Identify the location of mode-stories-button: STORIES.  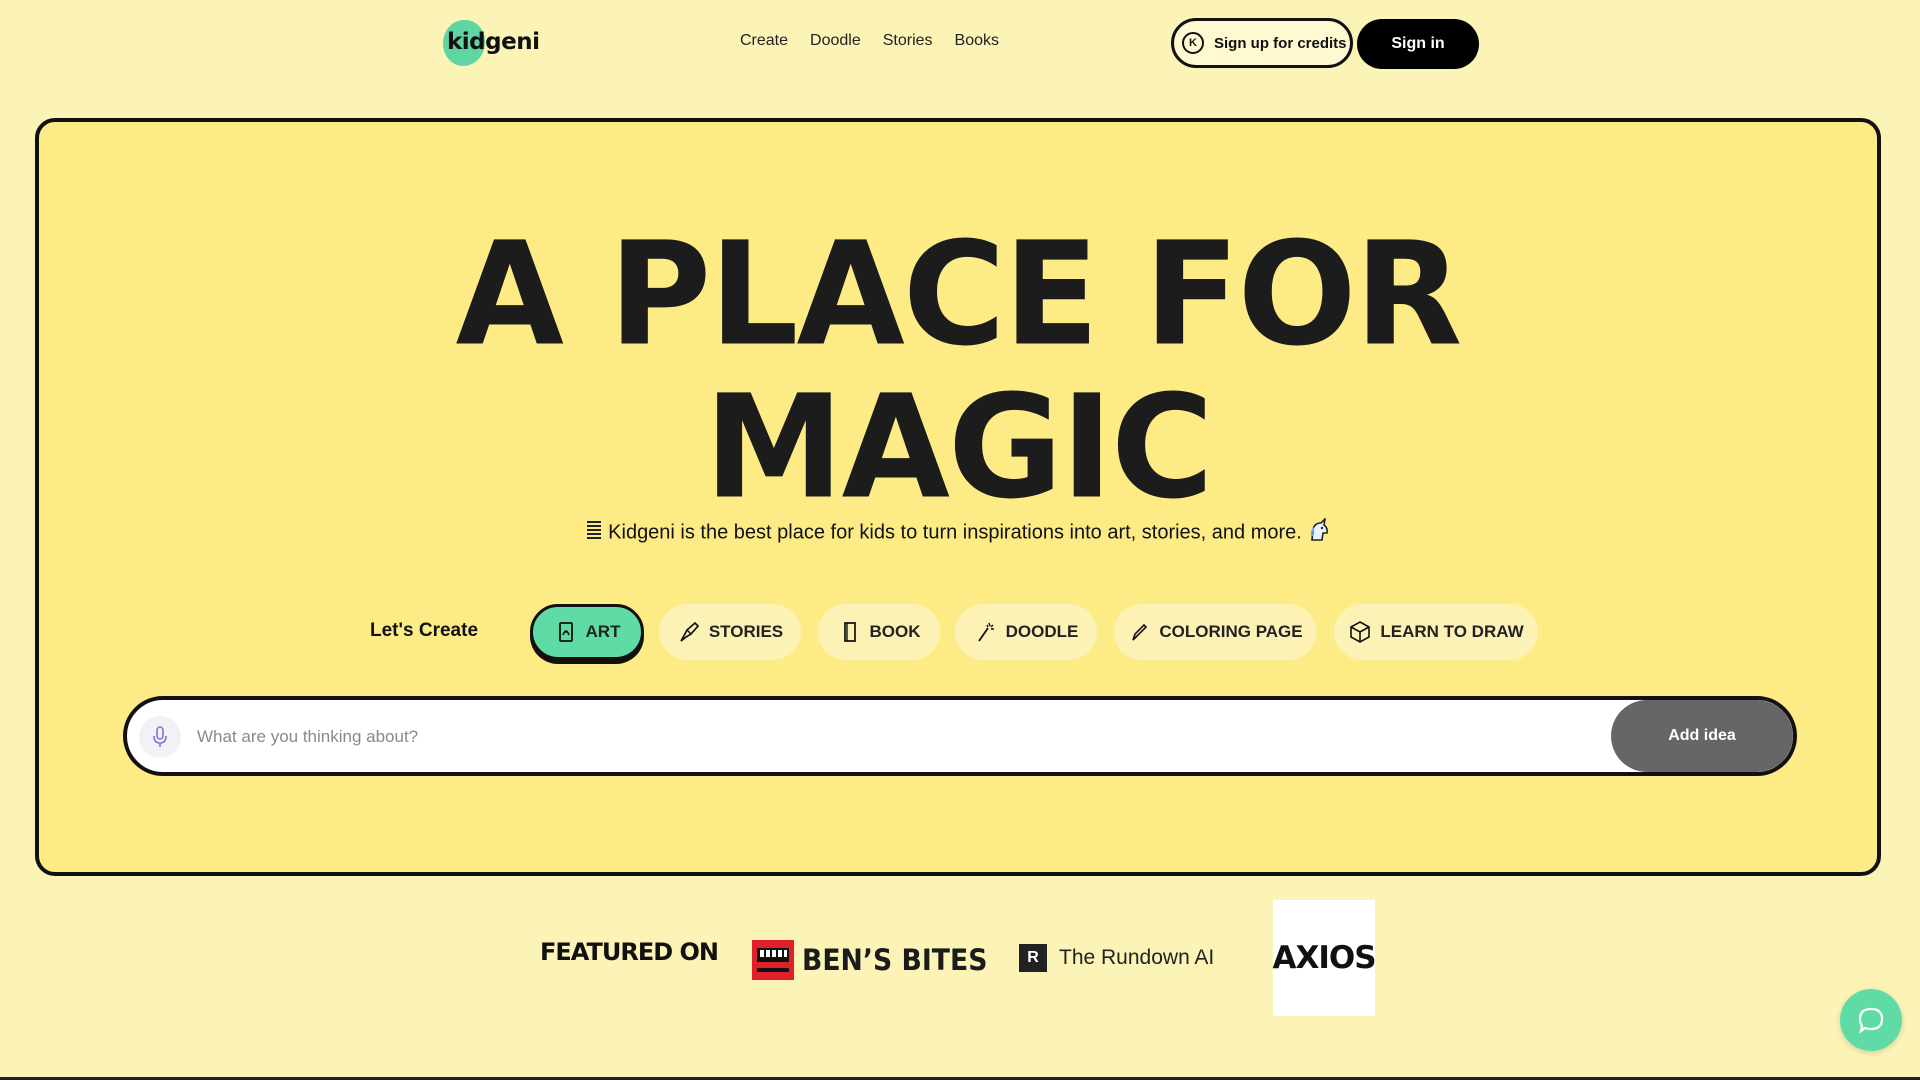
(730, 632).